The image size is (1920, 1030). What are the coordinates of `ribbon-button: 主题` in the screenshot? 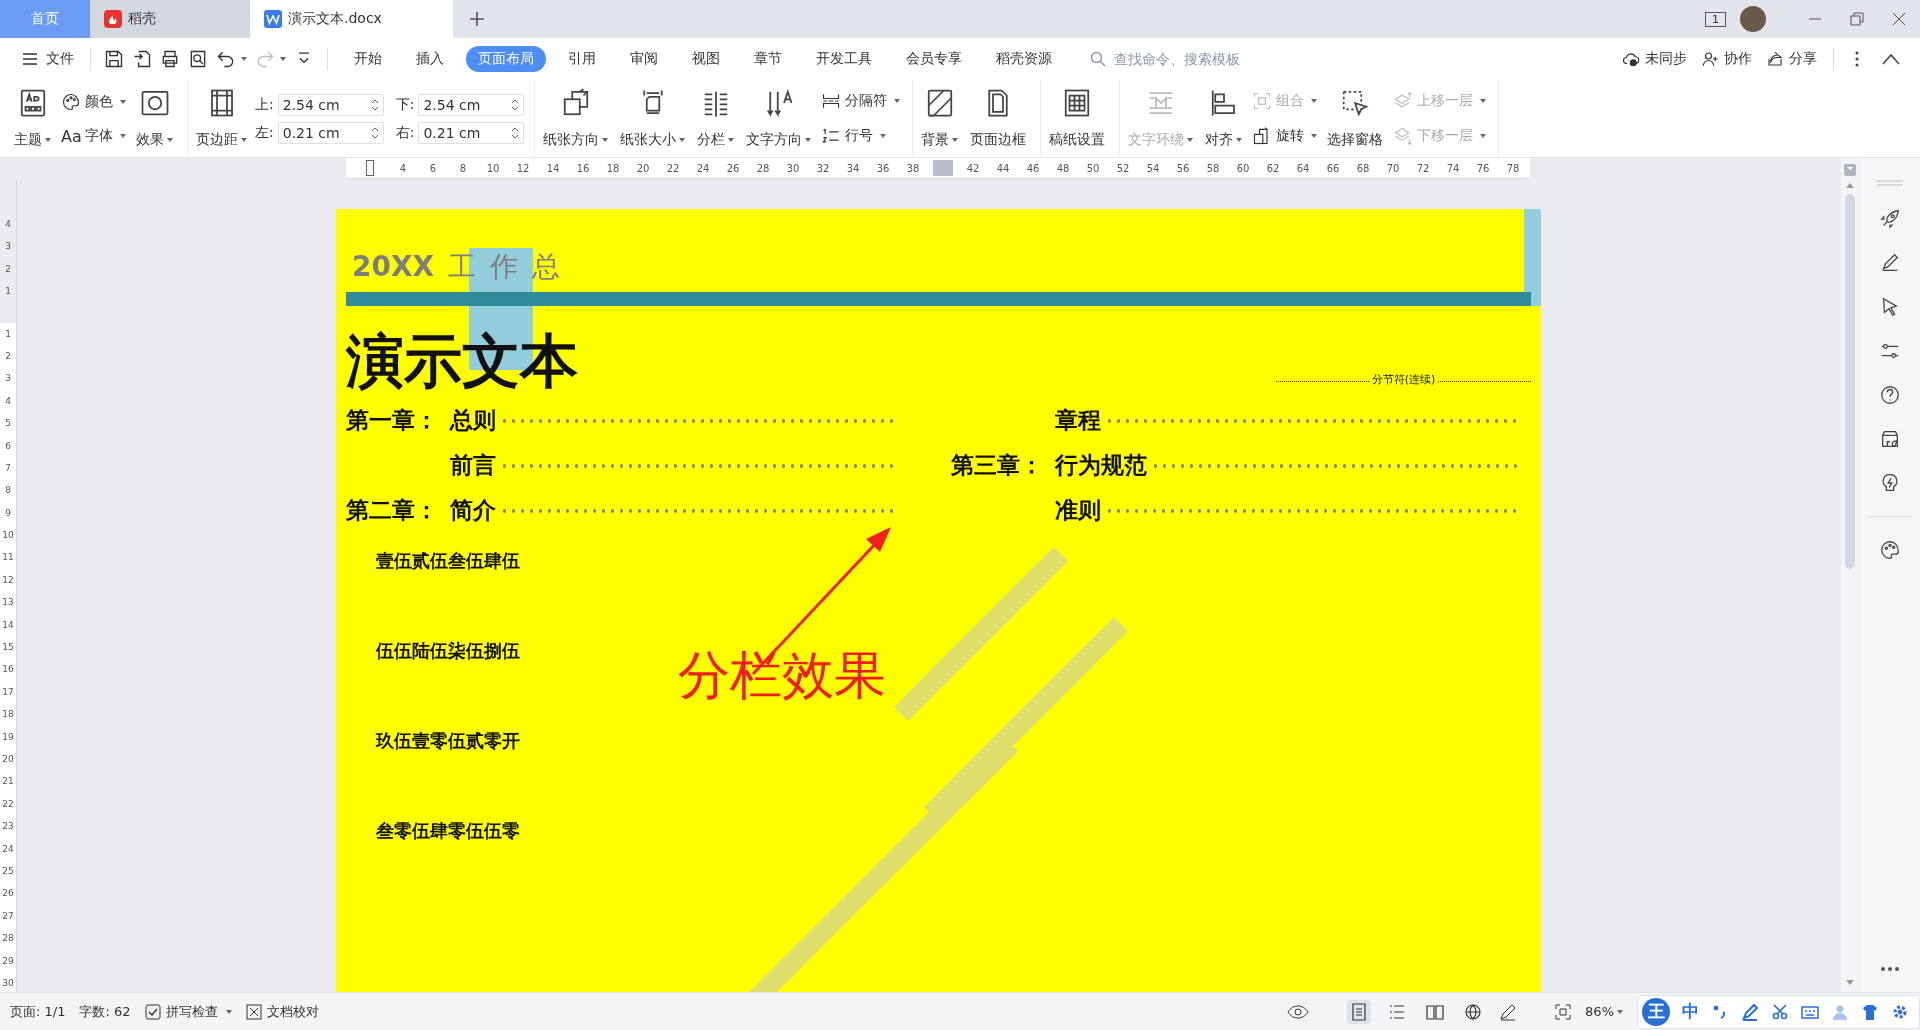 It's located at (32, 118).